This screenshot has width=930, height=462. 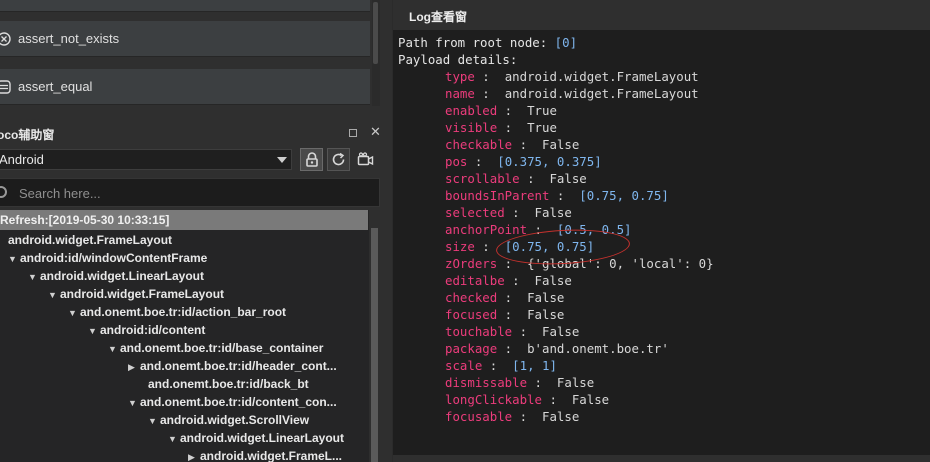 I want to click on camera-icon, so click(x=365, y=159).